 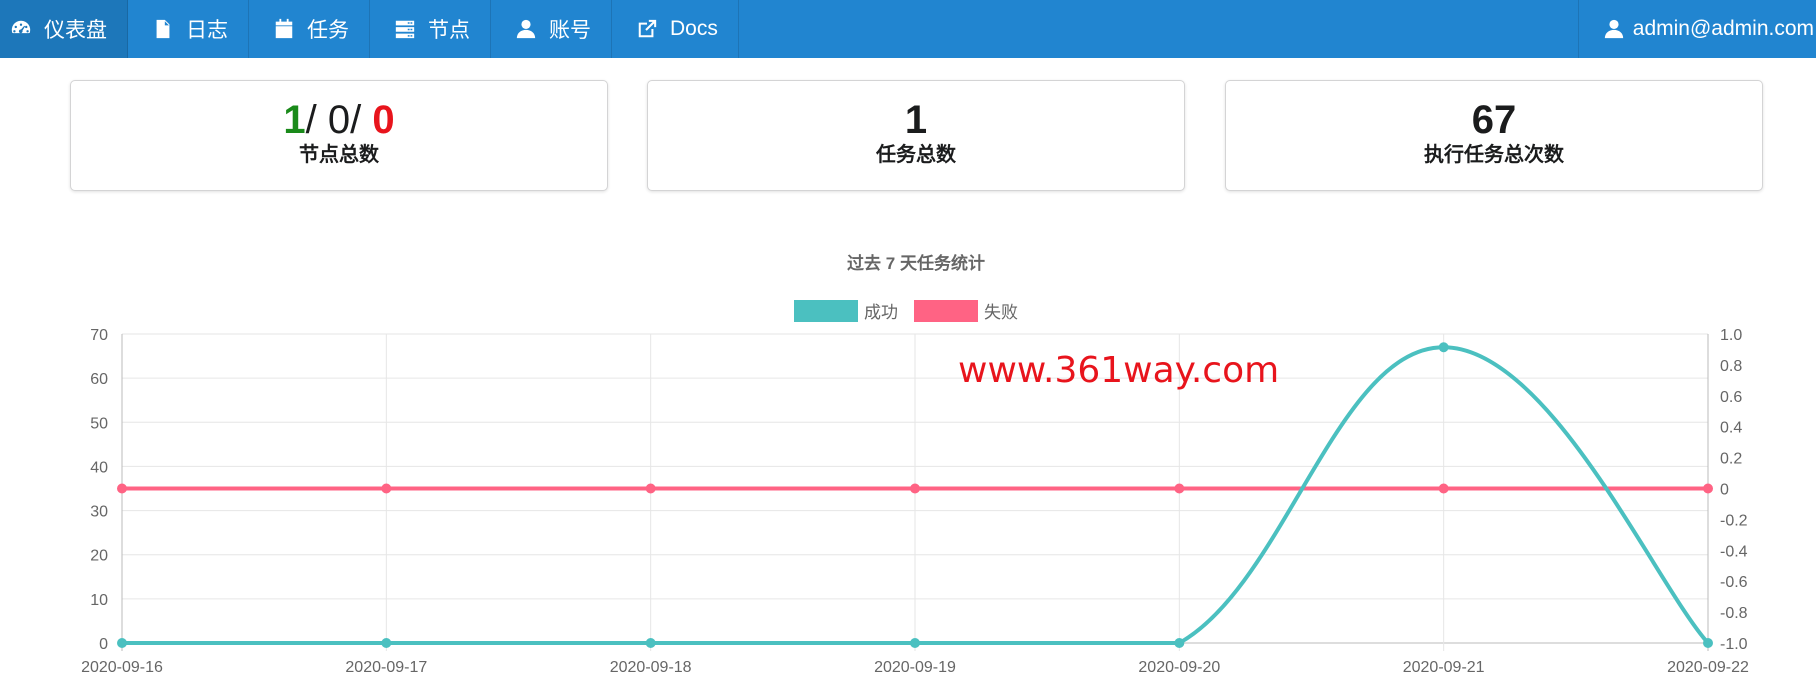 What do you see at coordinates (1734, 644) in the screenshot?
I see `y-right-tick-label: -1.0` at bounding box center [1734, 644].